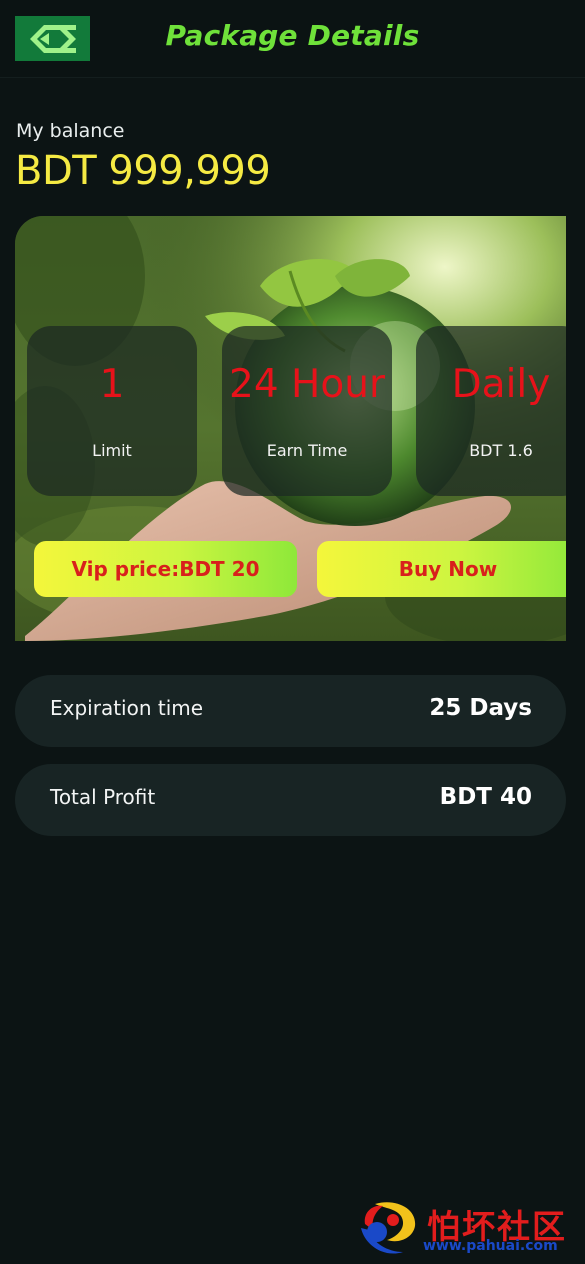  Describe the element at coordinates (501, 450) in the screenshot. I see `stat-label: BDT 1.6` at that location.